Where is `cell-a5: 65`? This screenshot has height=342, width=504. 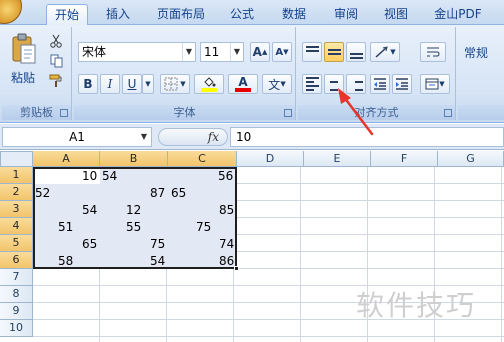 cell-a5: 65 is located at coordinates (89, 244).